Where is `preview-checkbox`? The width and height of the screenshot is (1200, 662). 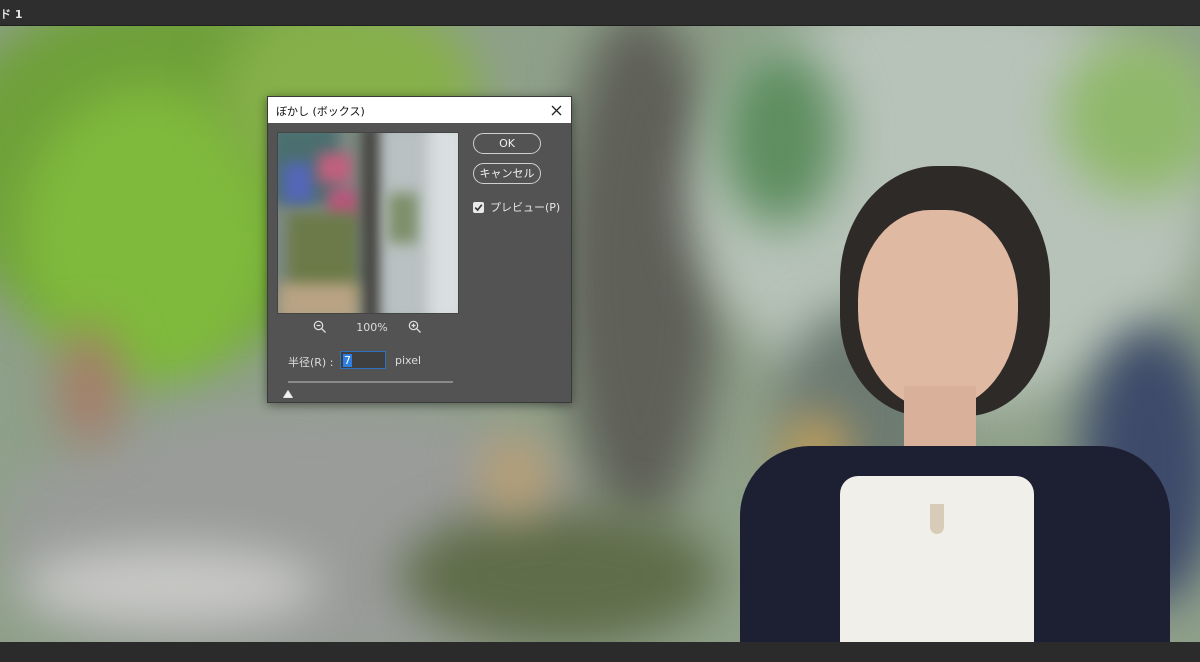
preview-checkbox is located at coordinates (478, 207).